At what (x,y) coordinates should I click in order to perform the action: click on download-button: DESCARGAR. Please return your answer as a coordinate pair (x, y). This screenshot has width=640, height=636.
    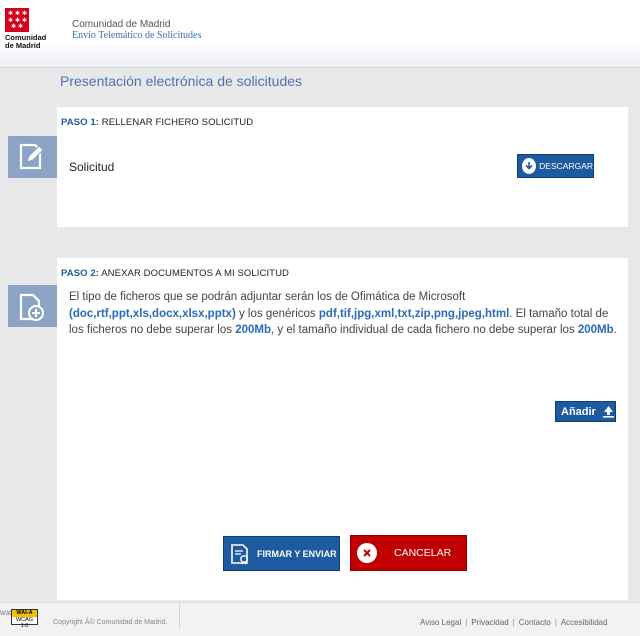
    Looking at the image, I should click on (555, 166).